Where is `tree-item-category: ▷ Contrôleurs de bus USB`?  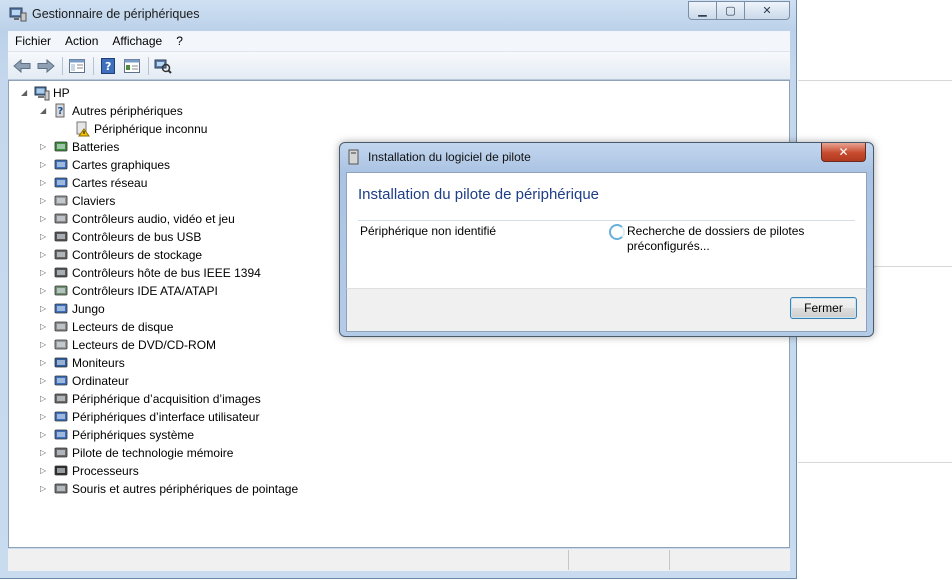 tree-item-category: ▷ Contrôleurs de bus USB is located at coordinates (120, 237).